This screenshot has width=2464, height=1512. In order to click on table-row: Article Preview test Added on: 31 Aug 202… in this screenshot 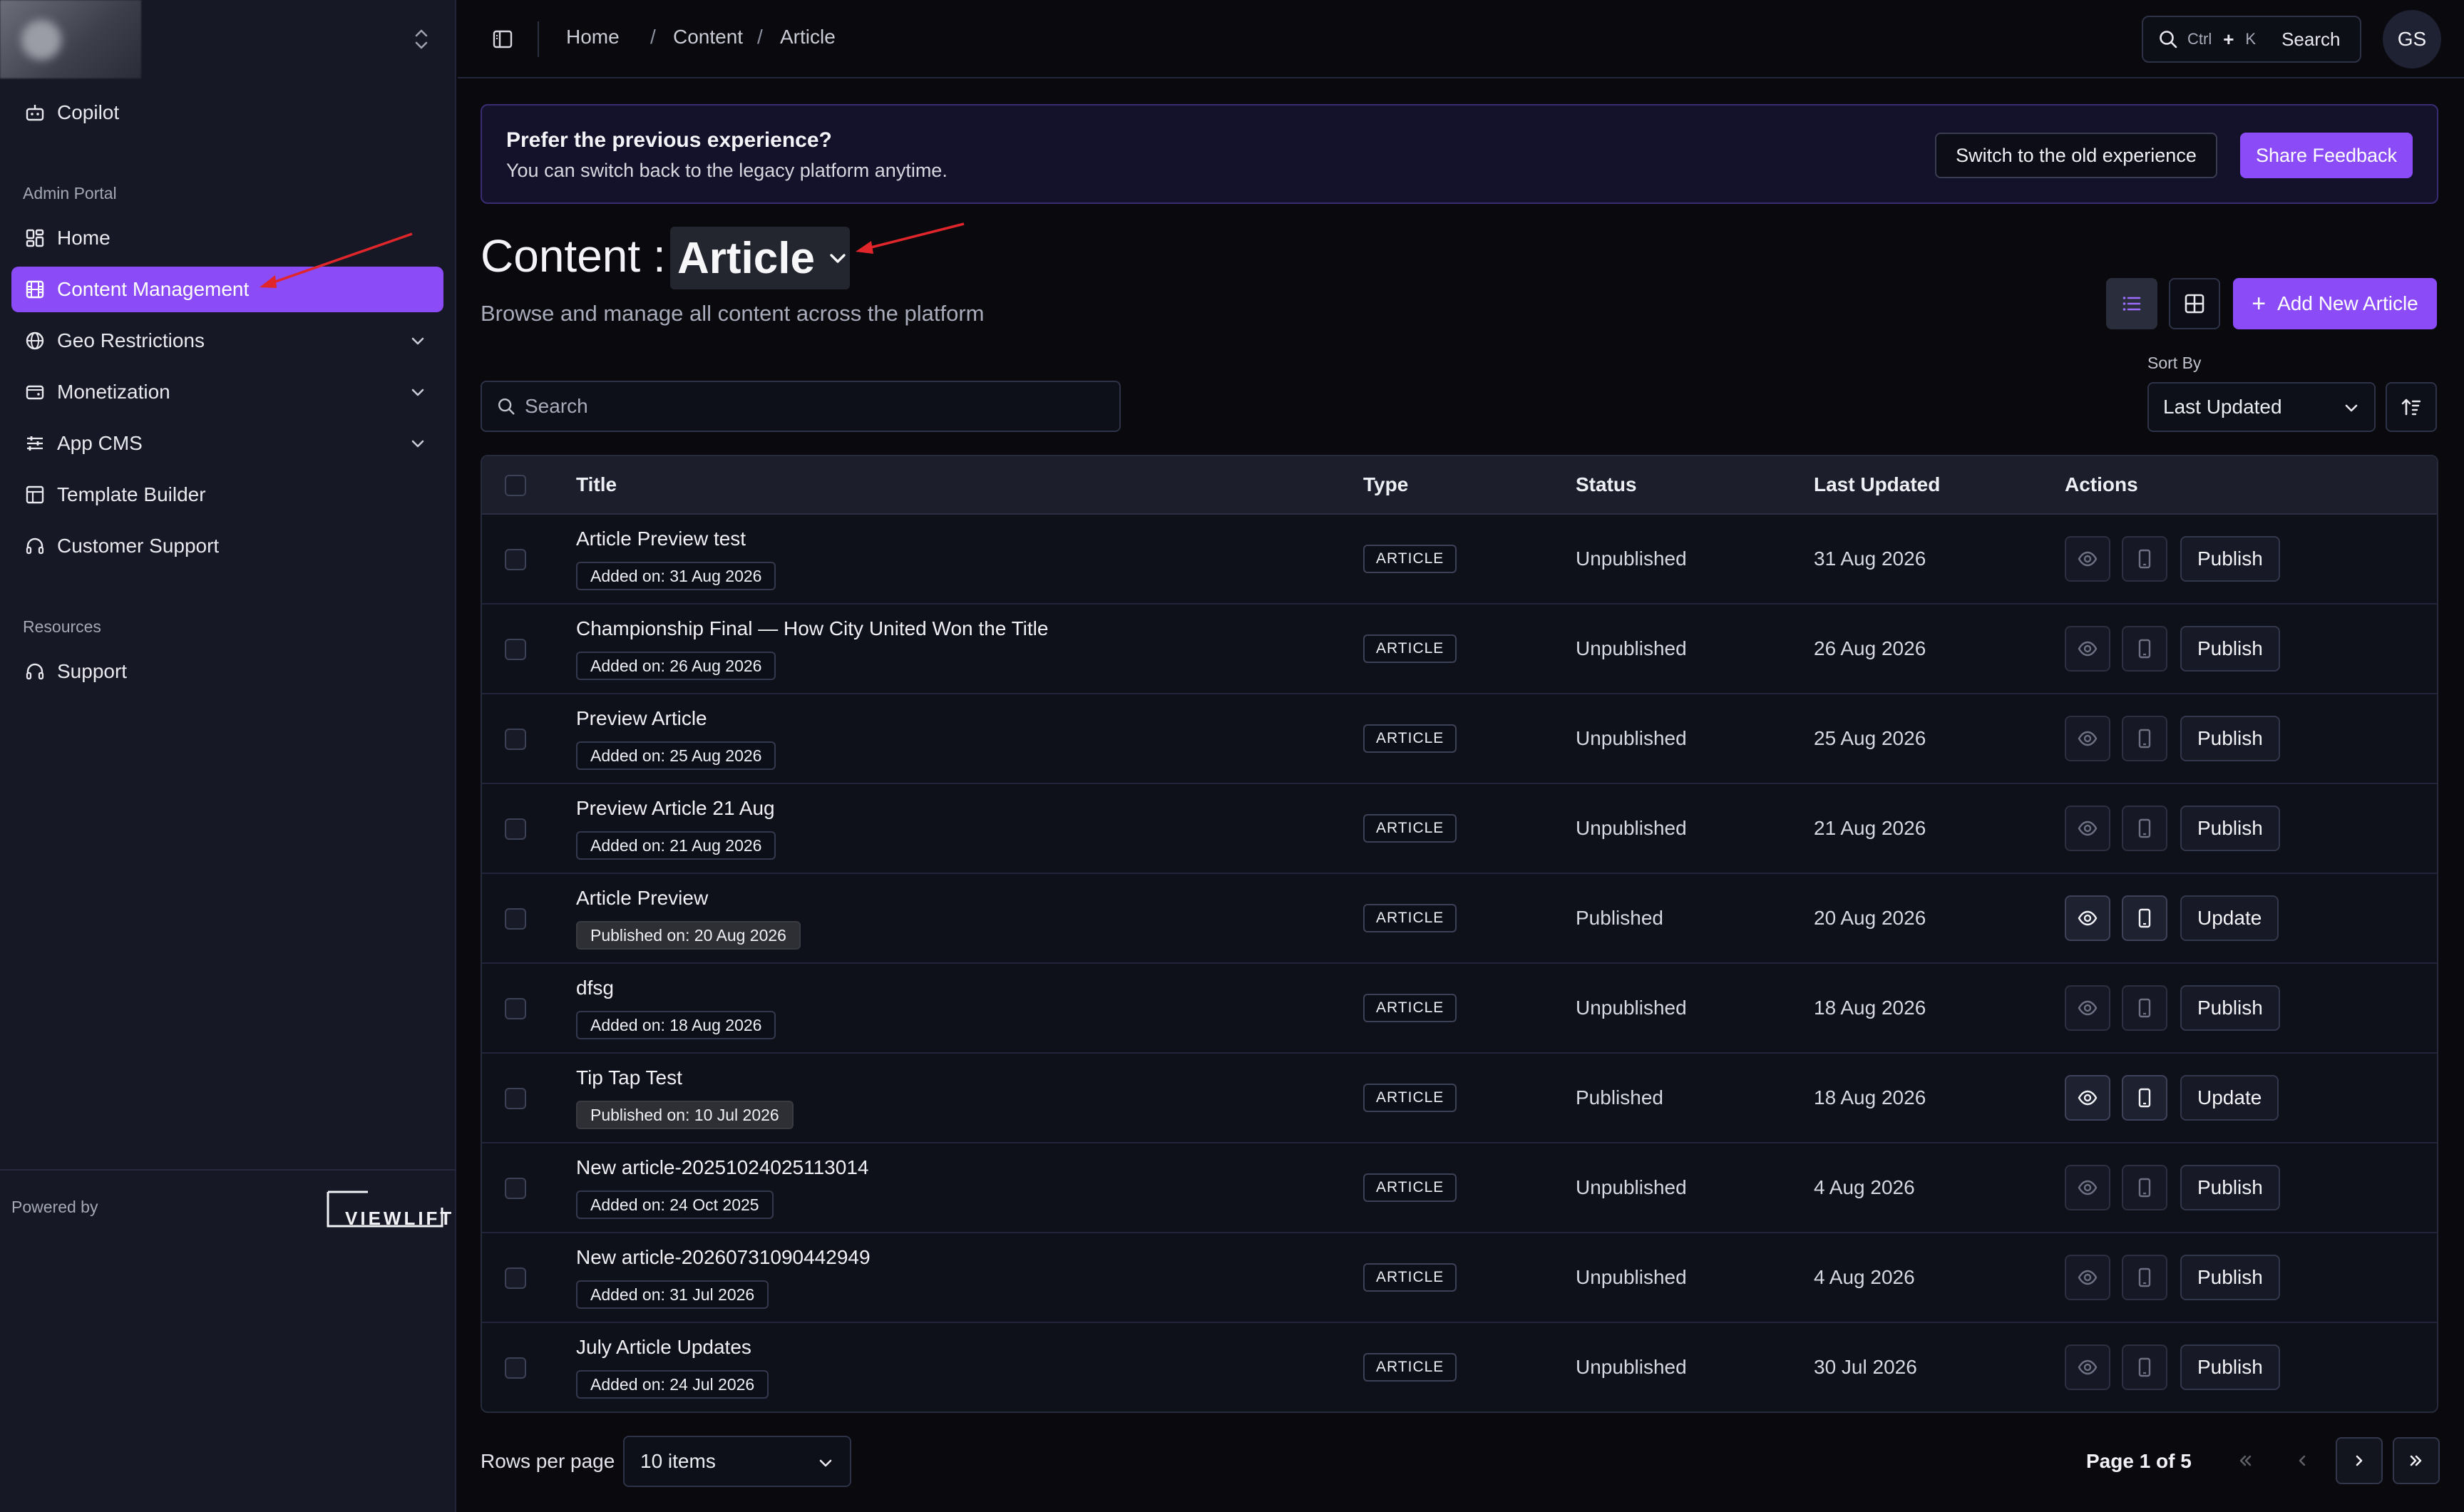, I will do `click(1459, 560)`.